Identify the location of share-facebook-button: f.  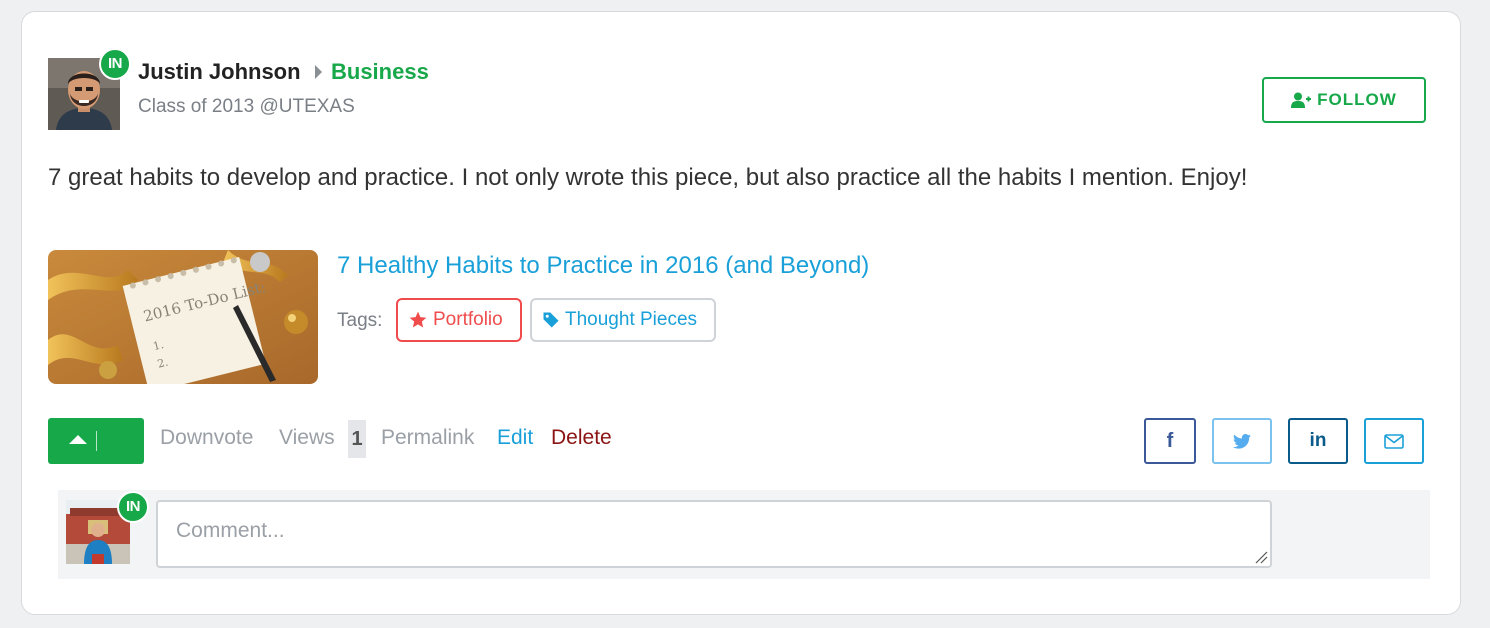
(1170, 441).